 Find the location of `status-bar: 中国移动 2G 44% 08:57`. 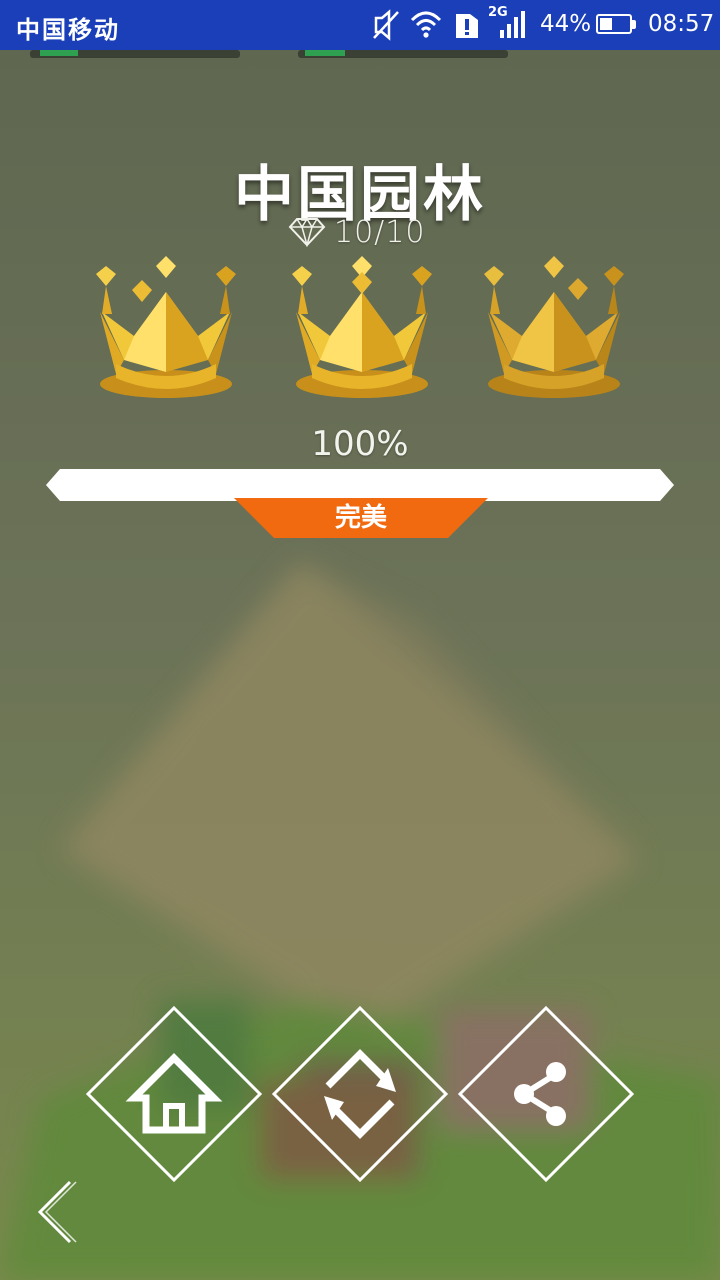

status-bar: 中国移动 2G 44% 08:57 is located at coordinates (360, 25).